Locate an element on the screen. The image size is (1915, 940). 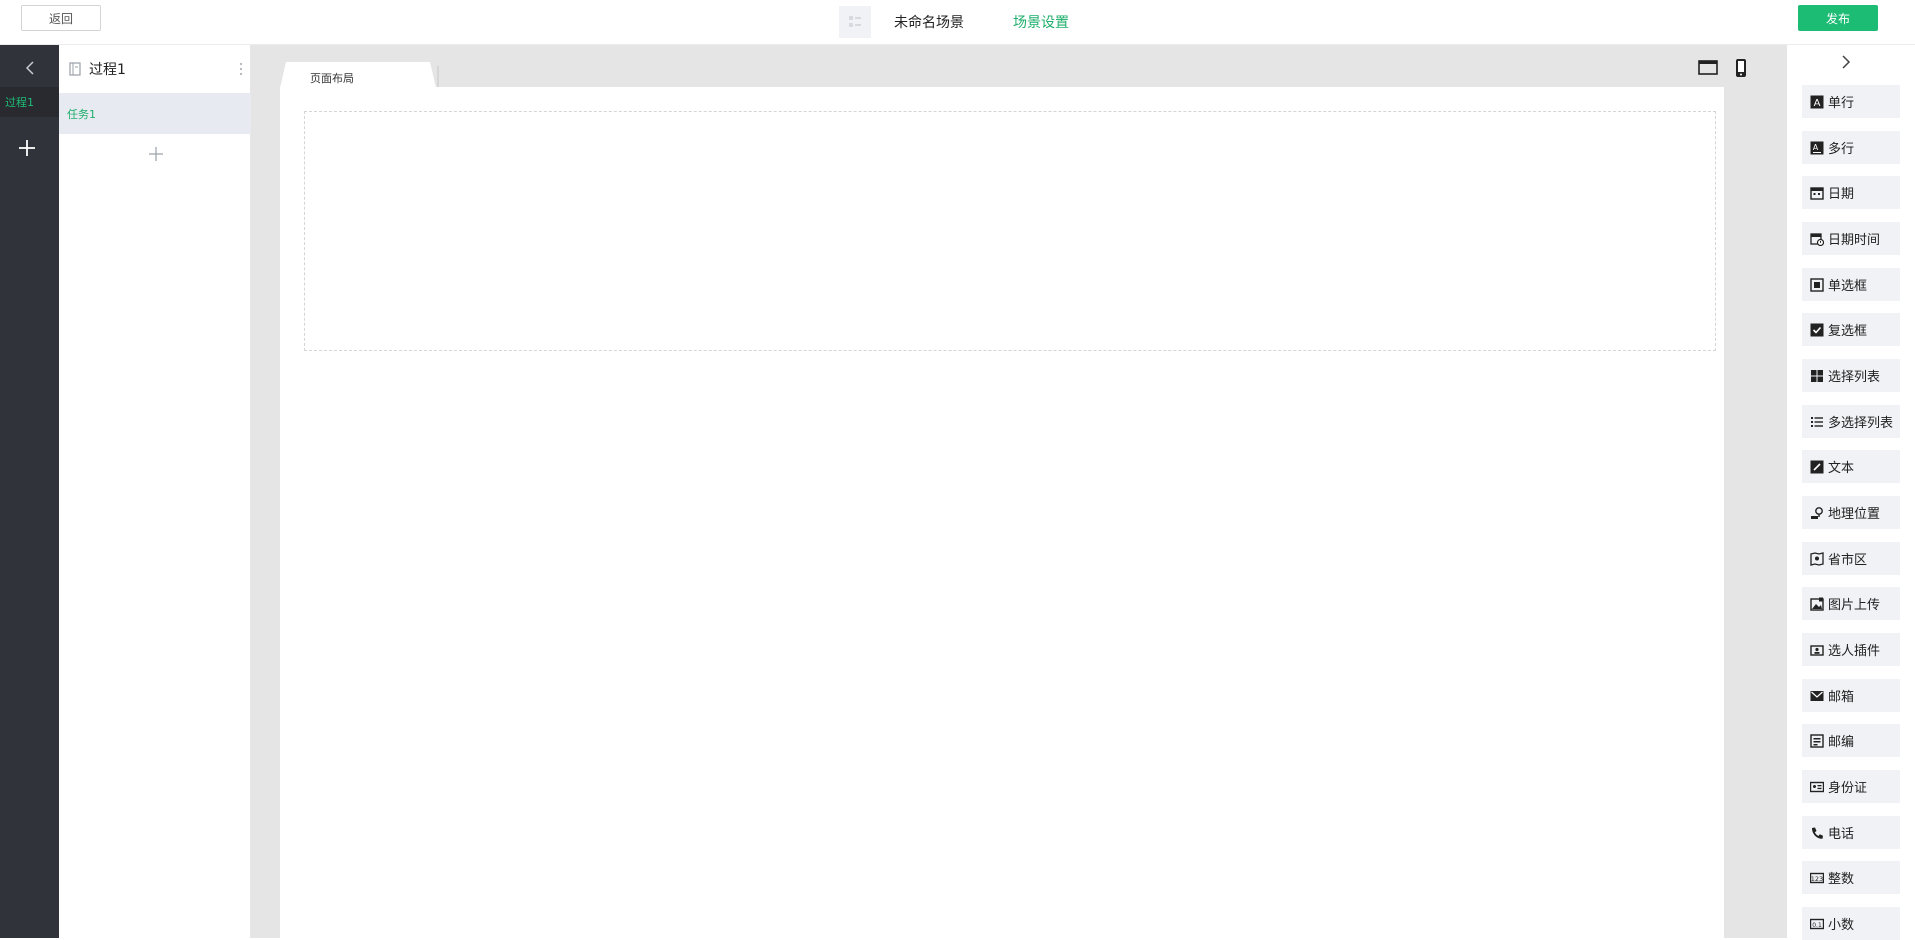
collapse-button is located at coordinates (29, 68).